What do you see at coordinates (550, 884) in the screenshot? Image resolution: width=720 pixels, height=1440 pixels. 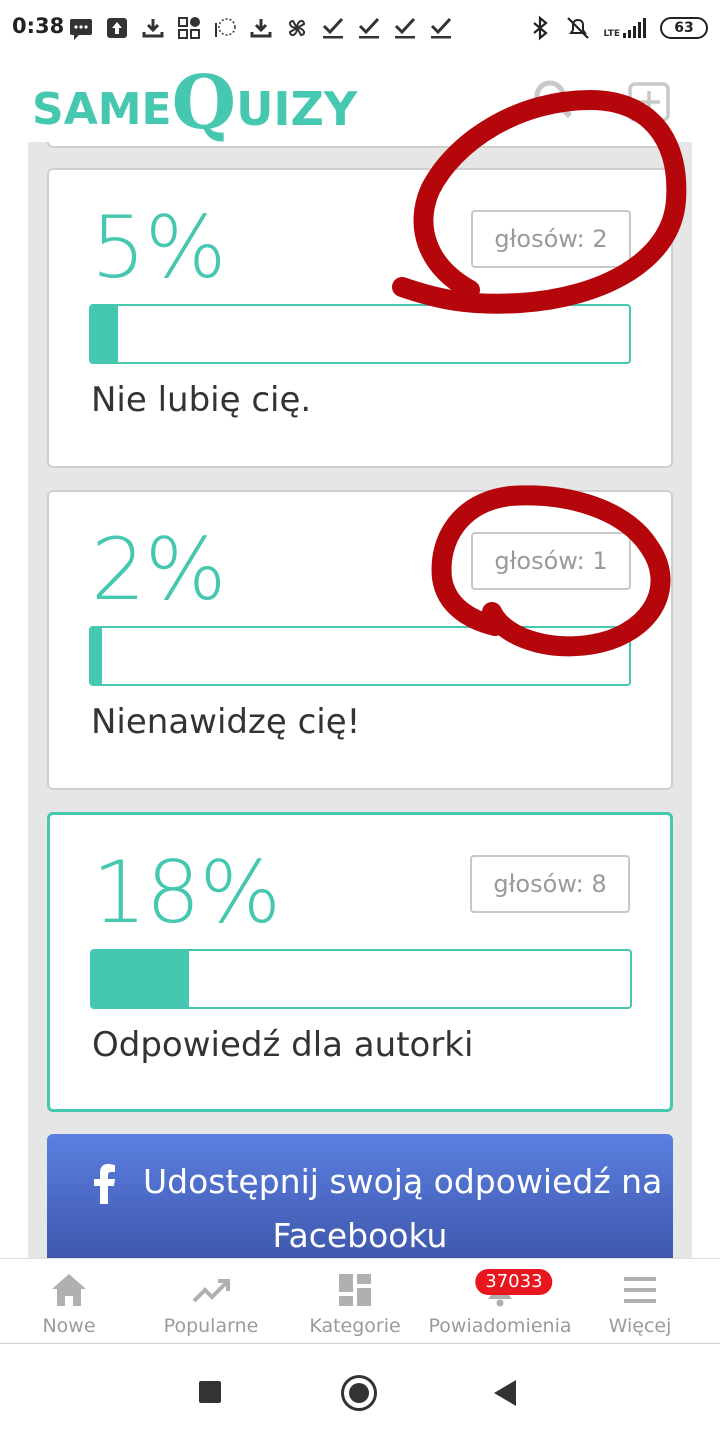 I see `votes-count-badge: głosów: 8` at bounding box center [550, 884].